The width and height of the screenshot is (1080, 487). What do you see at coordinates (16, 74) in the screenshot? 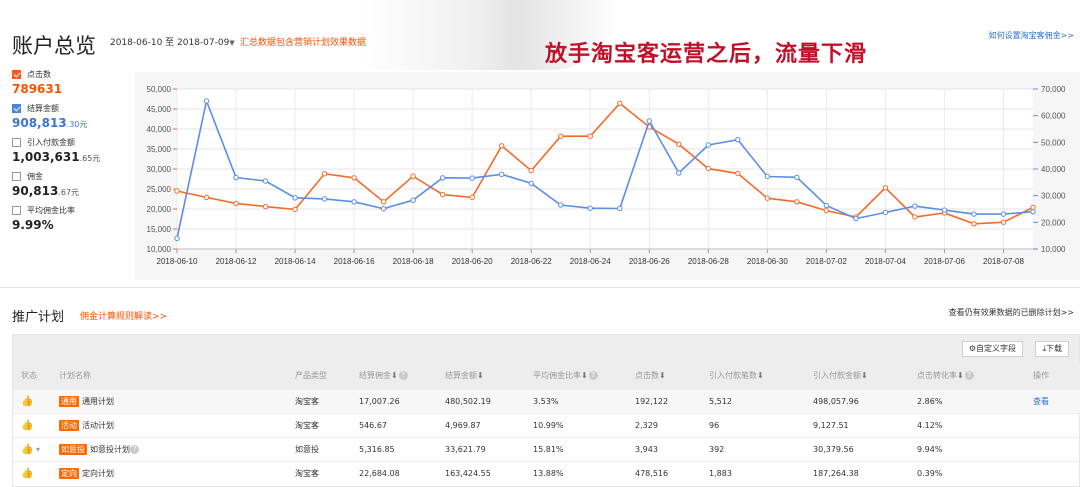
I see `checkbox-clicks` at bounding box center [16, 74].